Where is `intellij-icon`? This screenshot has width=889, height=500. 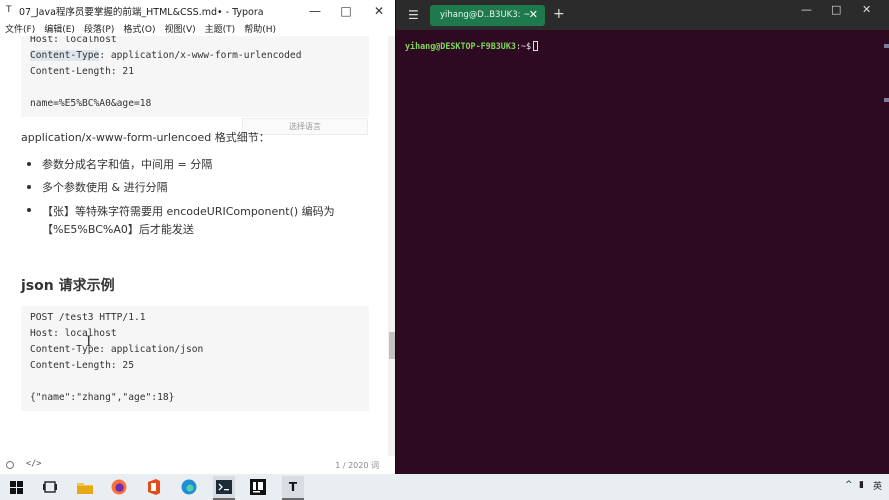
intellij-icon is located at coordinates (258, 487).